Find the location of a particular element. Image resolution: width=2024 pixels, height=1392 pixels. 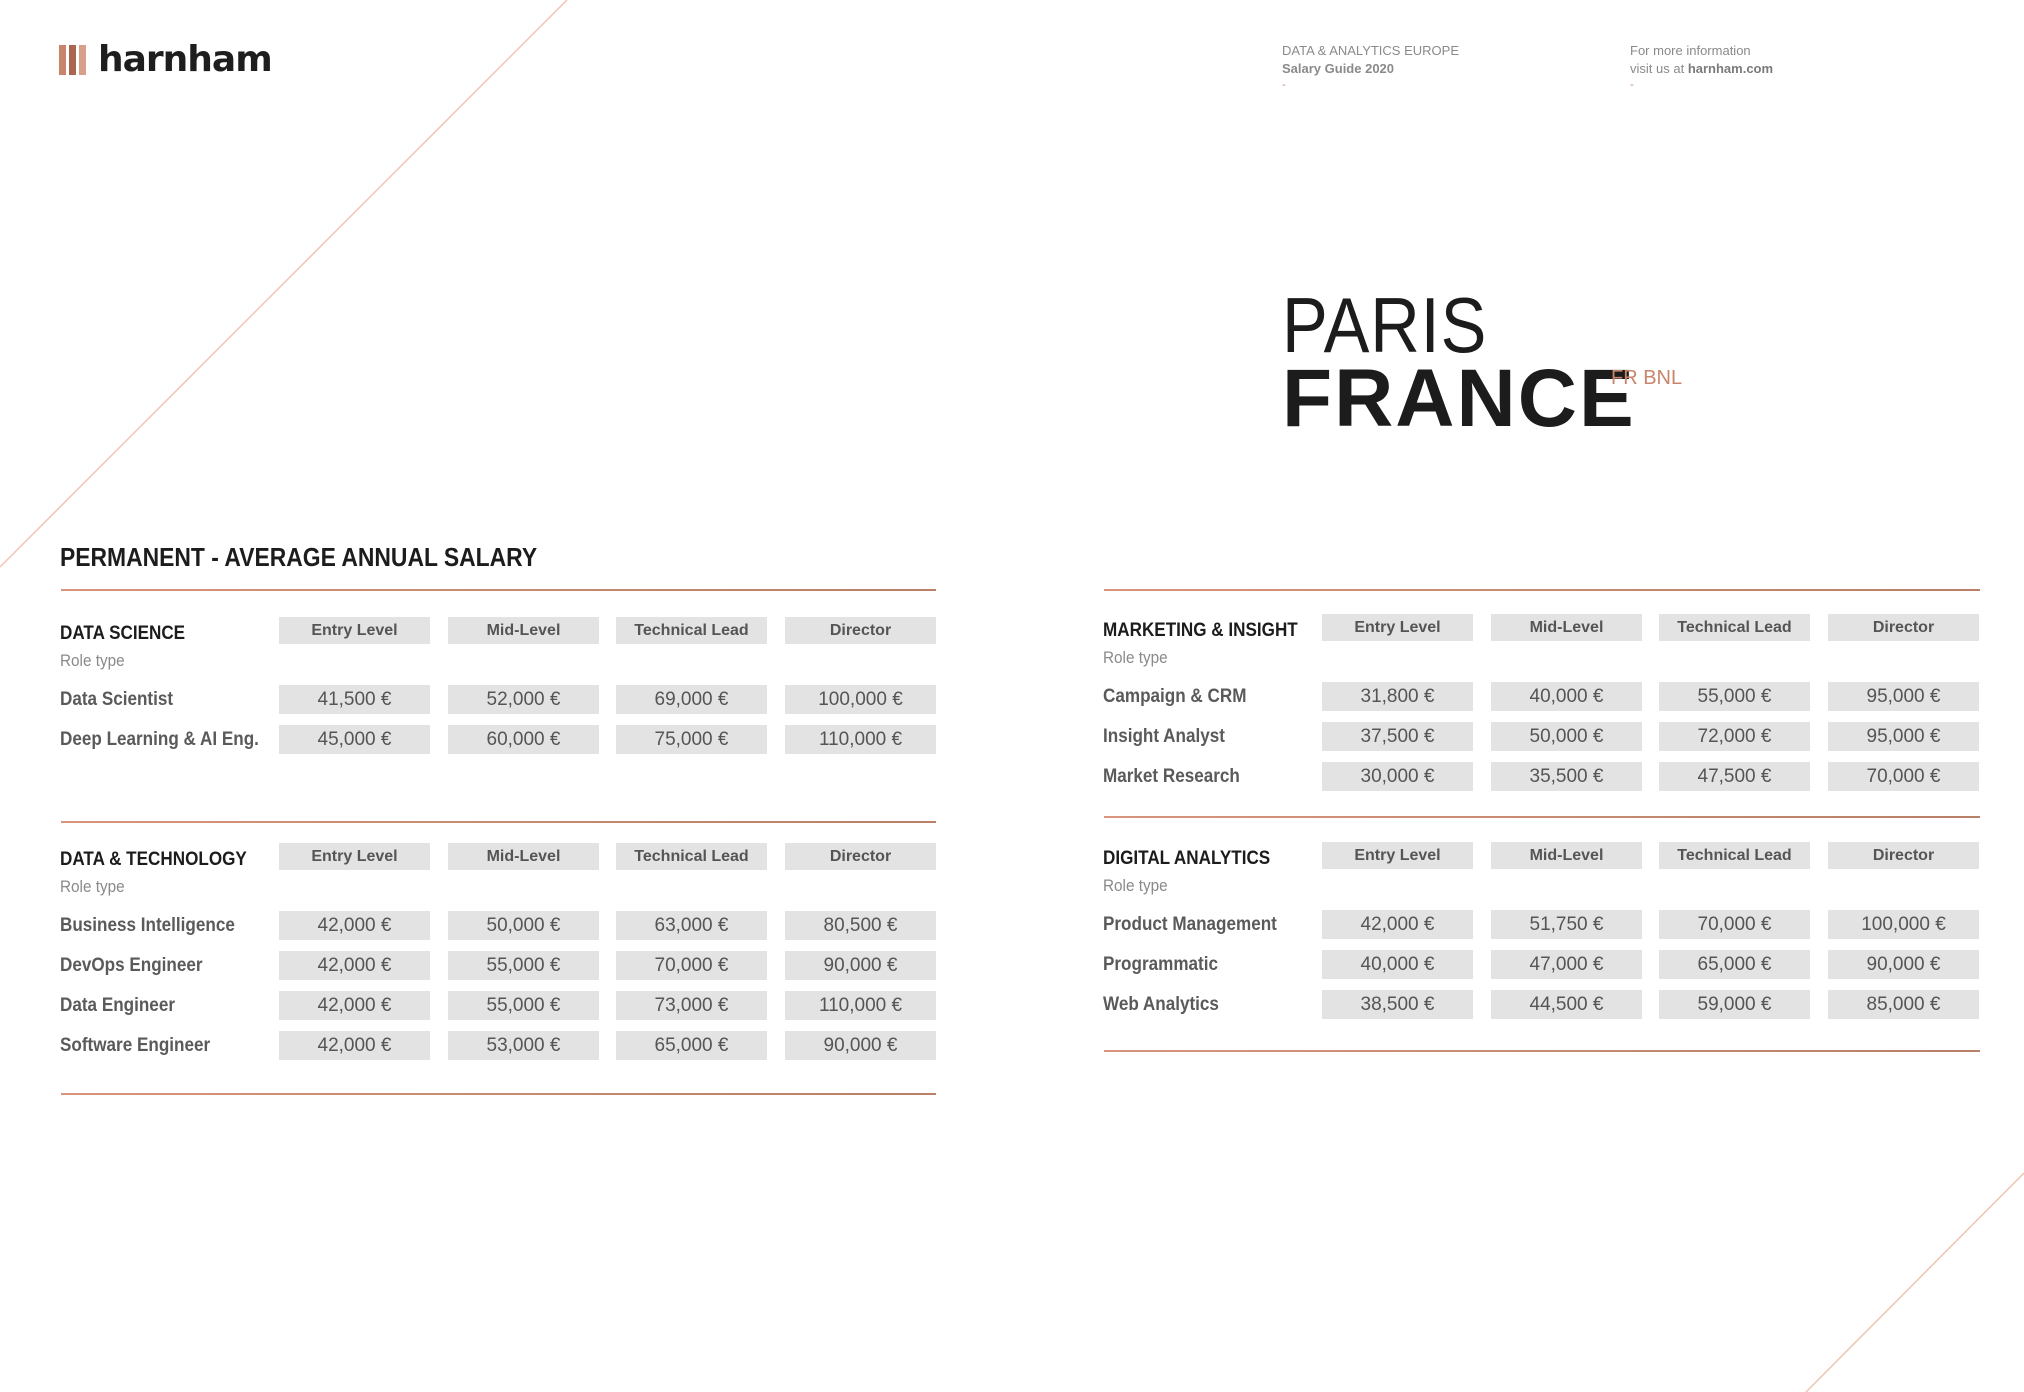

info-line-2: visit us at harnham.com is located at coordinates (1701, 69).